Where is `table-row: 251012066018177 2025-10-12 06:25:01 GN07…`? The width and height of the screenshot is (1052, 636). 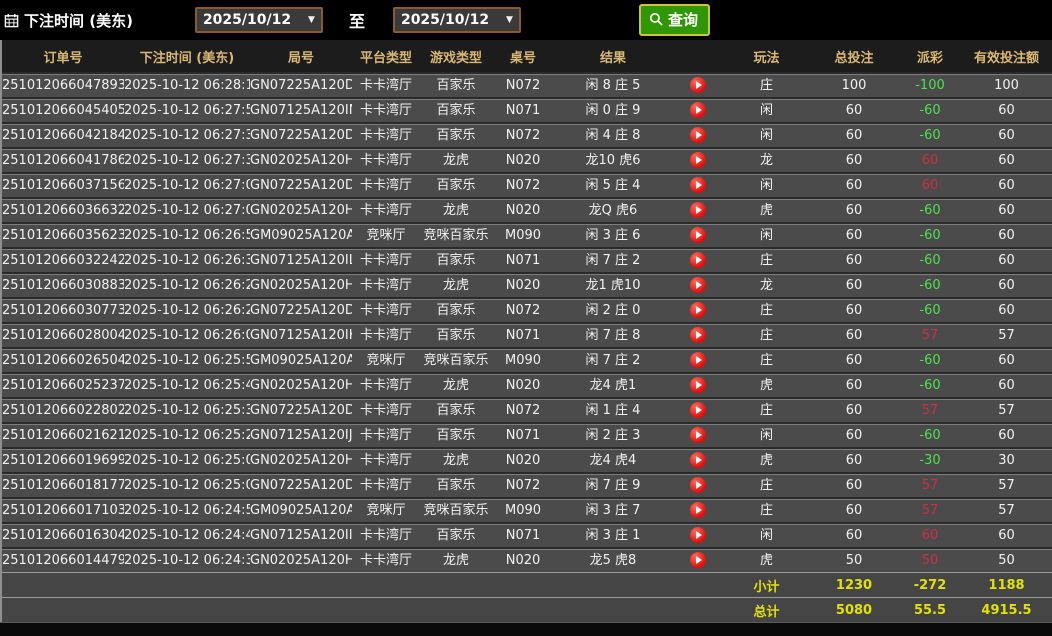
table-row: 251012066018177 2025-10-12 06:25:01 GN07… is located at coordinates (527, 484).